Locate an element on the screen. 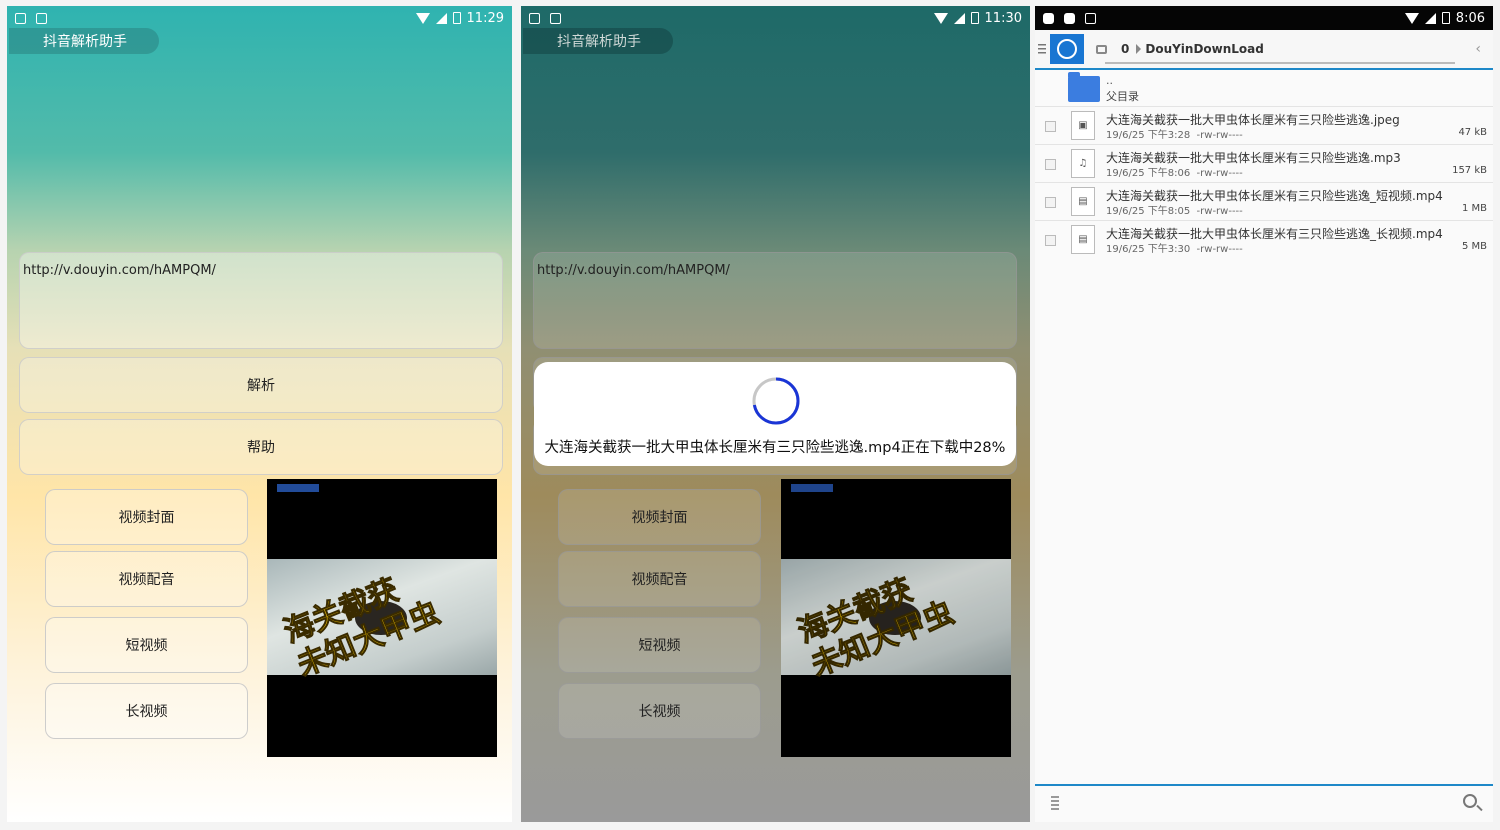  help-button: 帮助 is located at coordinates (261, 447).